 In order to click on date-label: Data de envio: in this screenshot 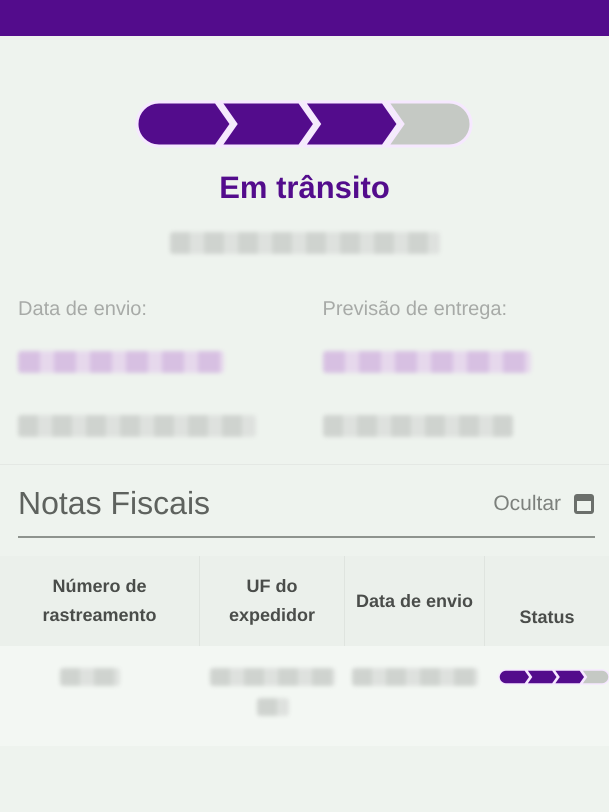, I will do `click(83, 309)`.